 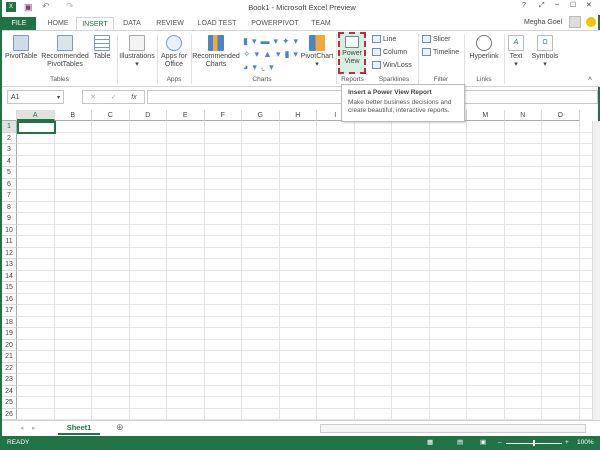 What do you see at coordinates (272, 54) in the screenshot?
I see `chart-type-buttons: ▮▾▬▾✦▾ ✧▾▲▾▮▾ ◕▾⌞▾` at bounding box center [272, 54].